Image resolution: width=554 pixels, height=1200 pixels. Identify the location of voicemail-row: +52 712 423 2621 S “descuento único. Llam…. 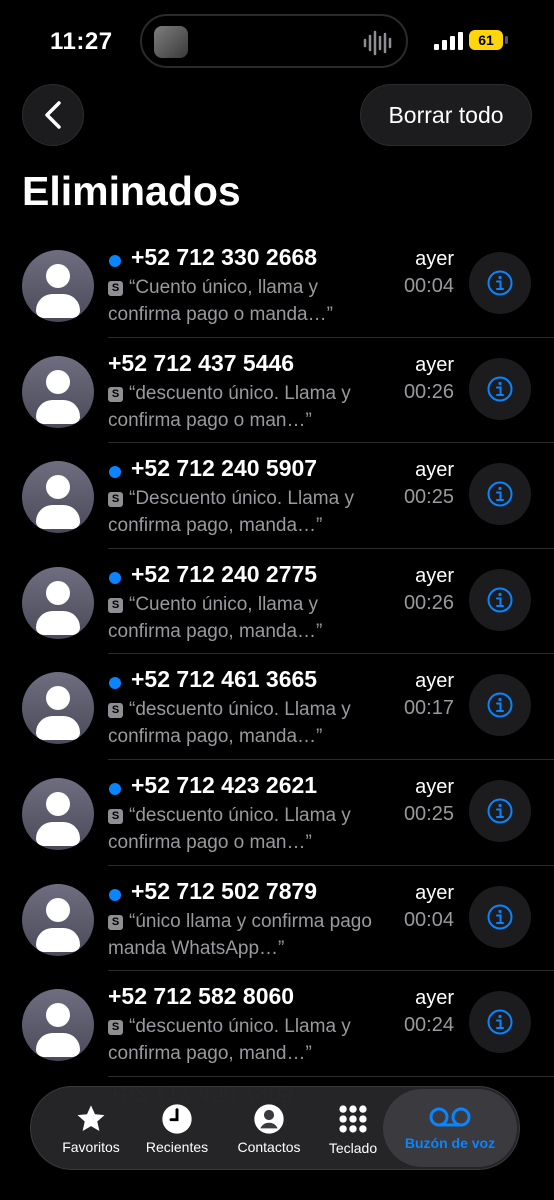
(277, 813).